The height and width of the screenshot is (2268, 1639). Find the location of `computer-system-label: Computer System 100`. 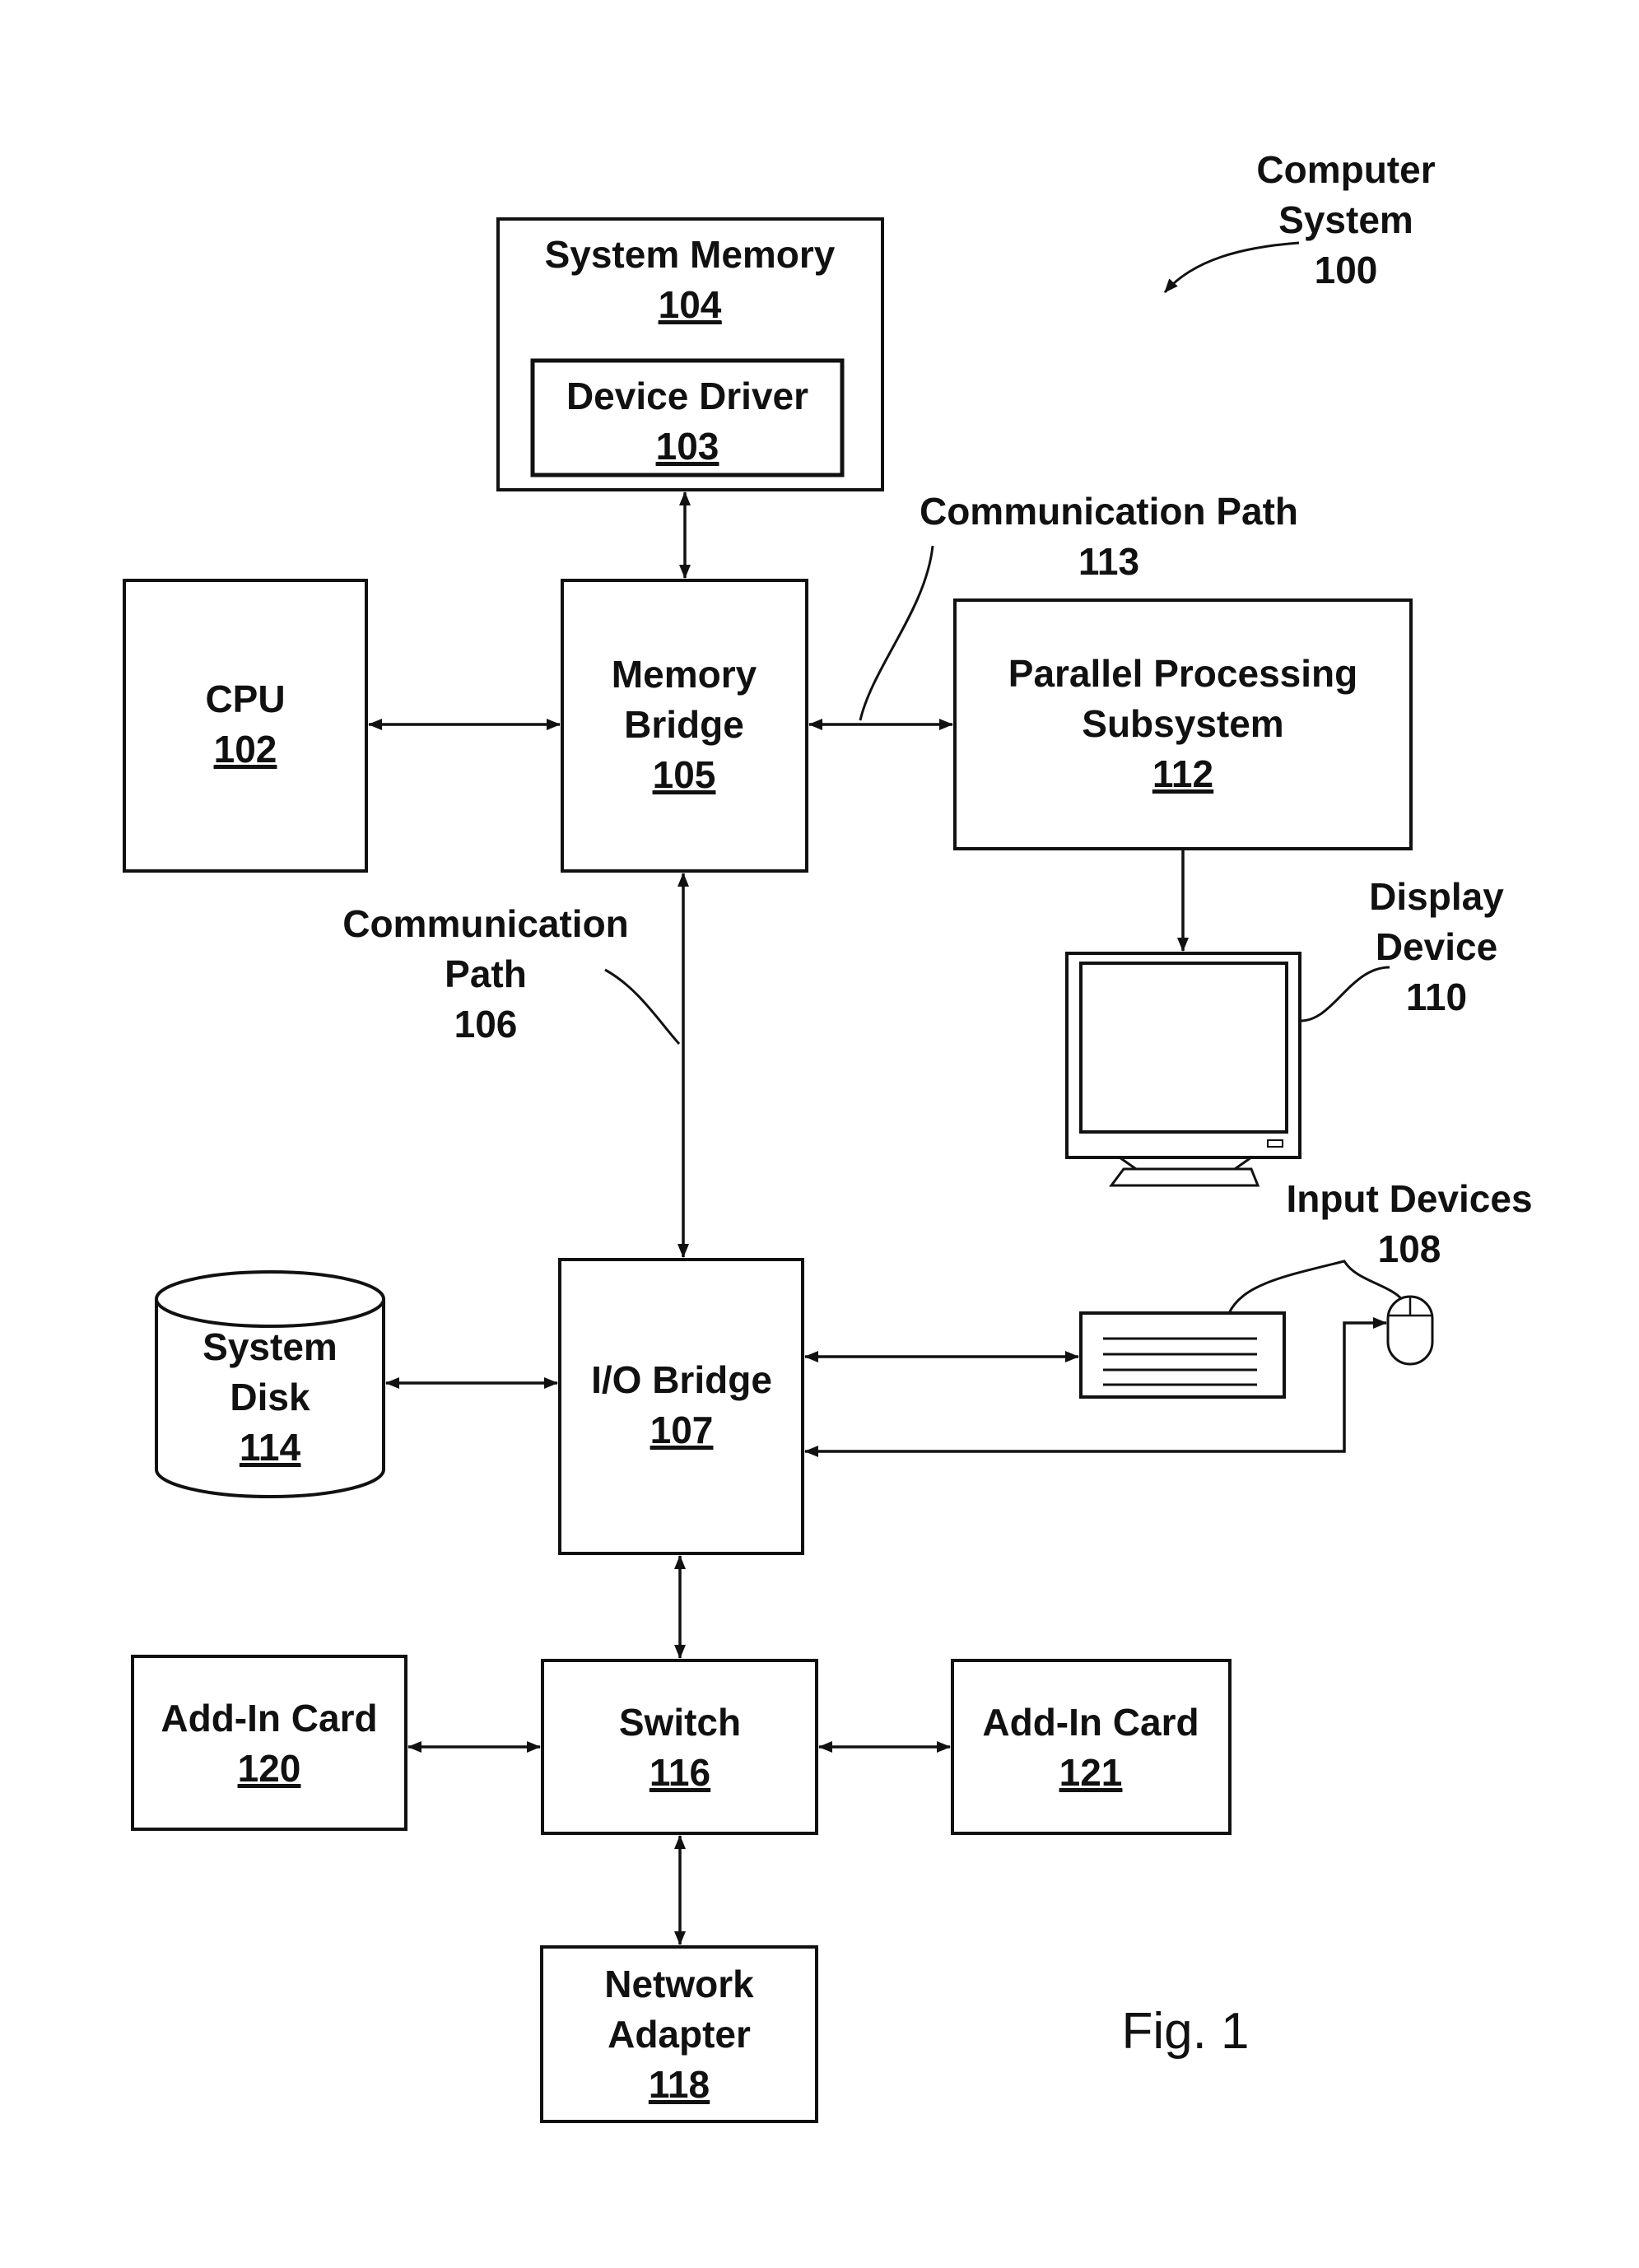

computer-system-label: Computer System 100 is located at coordinates (1299, 220).